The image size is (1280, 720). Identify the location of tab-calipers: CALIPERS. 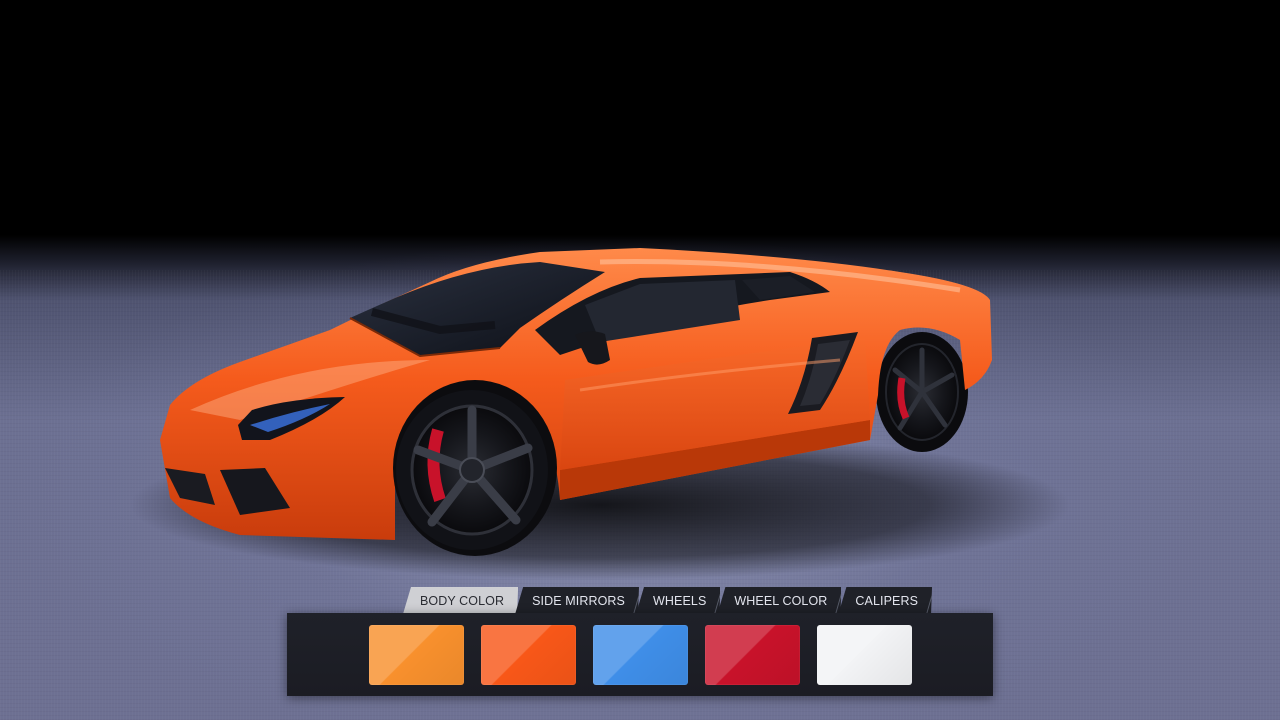
(885, 600).